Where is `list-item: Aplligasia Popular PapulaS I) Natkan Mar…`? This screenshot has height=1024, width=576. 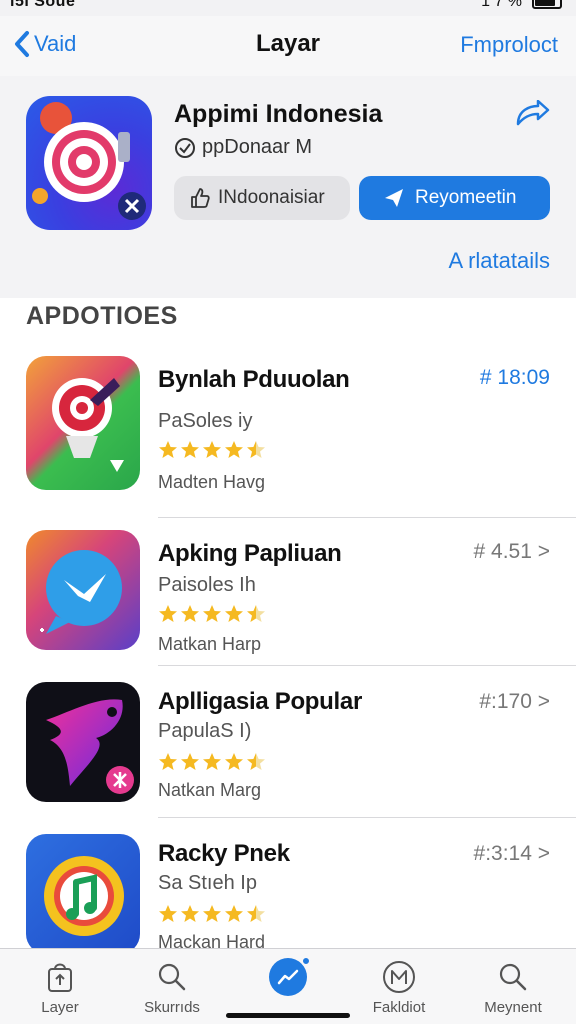 list-item: Aplligasia Popular PapulaS I) Natkan Mar… is located at coordinates (288, 756).